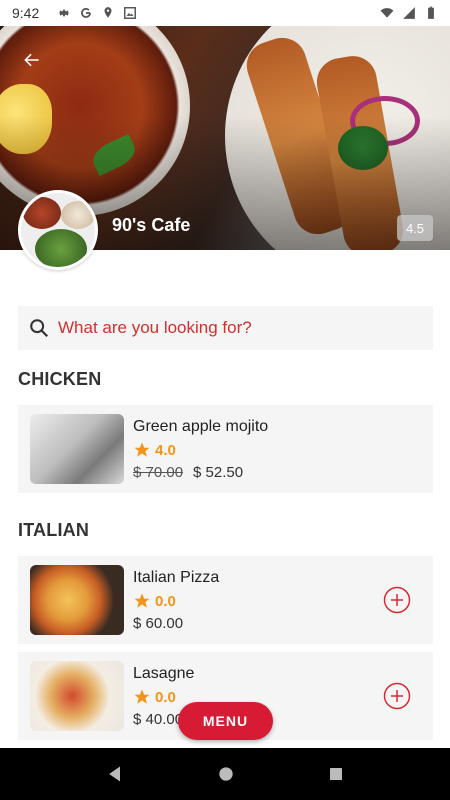 Image resolution: width=450 pixels, height=800 pixels. What do you see at coordinates (225, 600) in the screenshot?
I see `menu-item-card: Italian Pizza 0.0 $ 60.00` at bounding box center [225, 600].